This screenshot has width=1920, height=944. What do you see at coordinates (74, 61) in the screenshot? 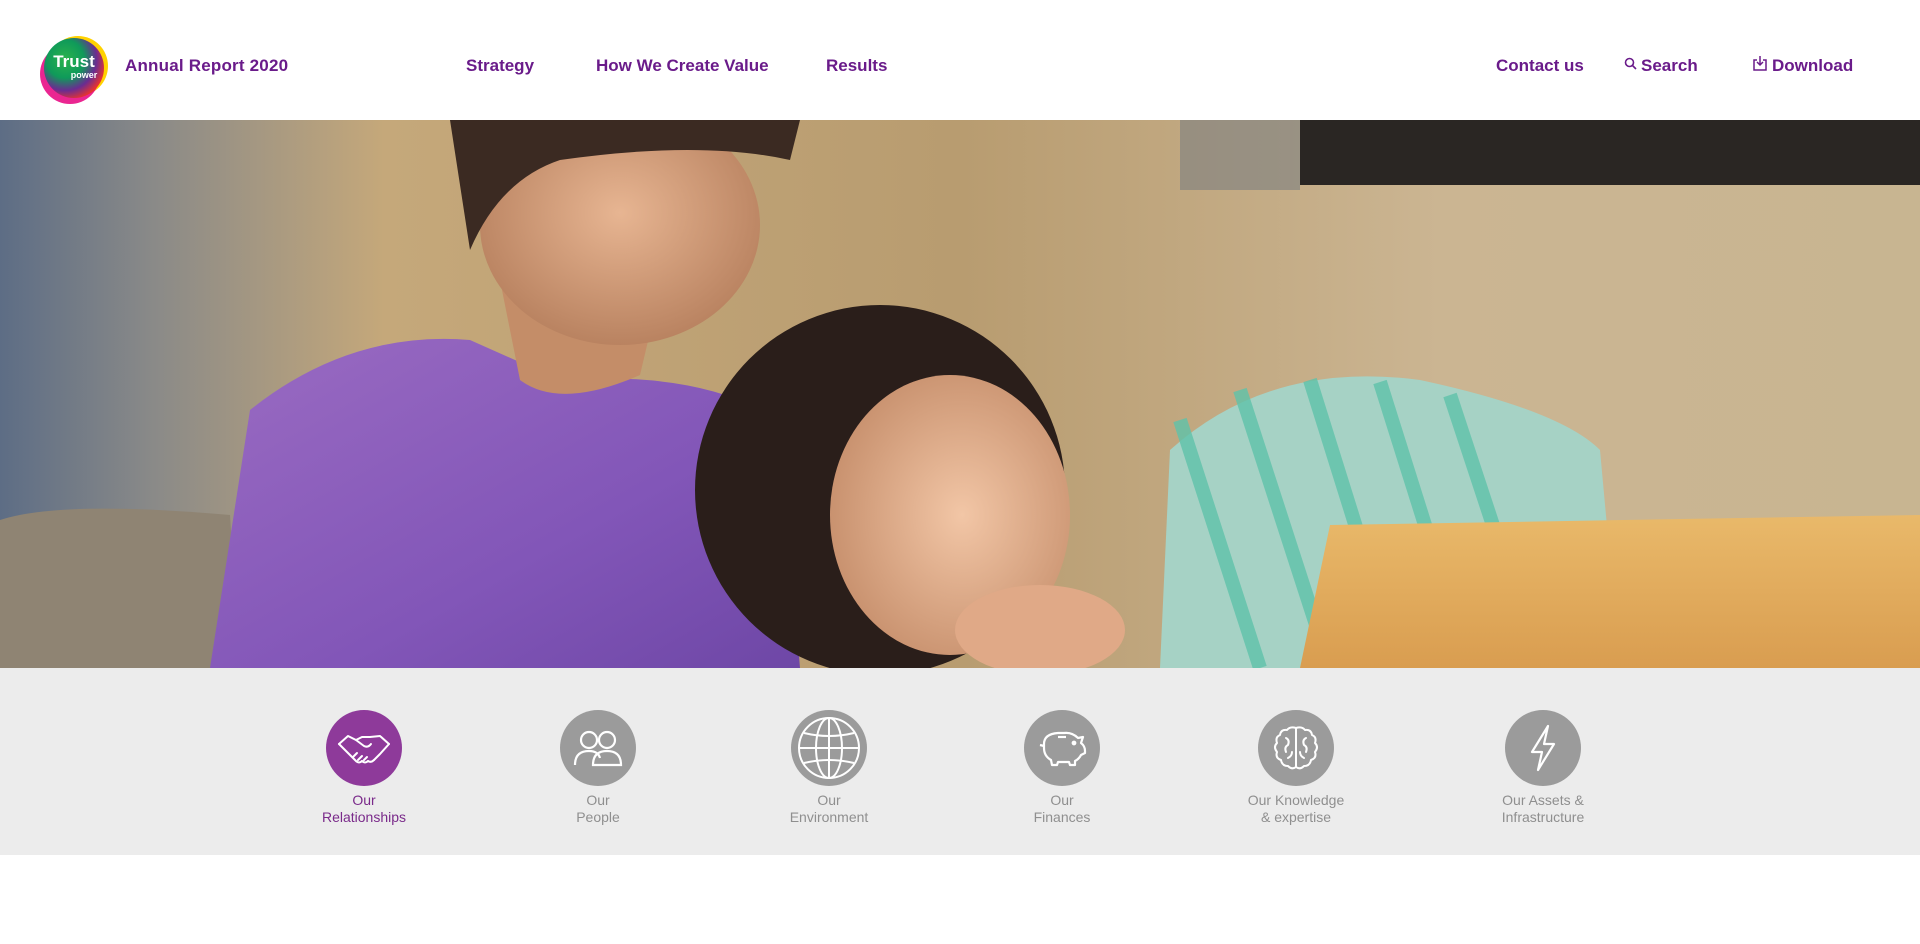
I see `svg-text: Trust` at bounding box center [74, 61].